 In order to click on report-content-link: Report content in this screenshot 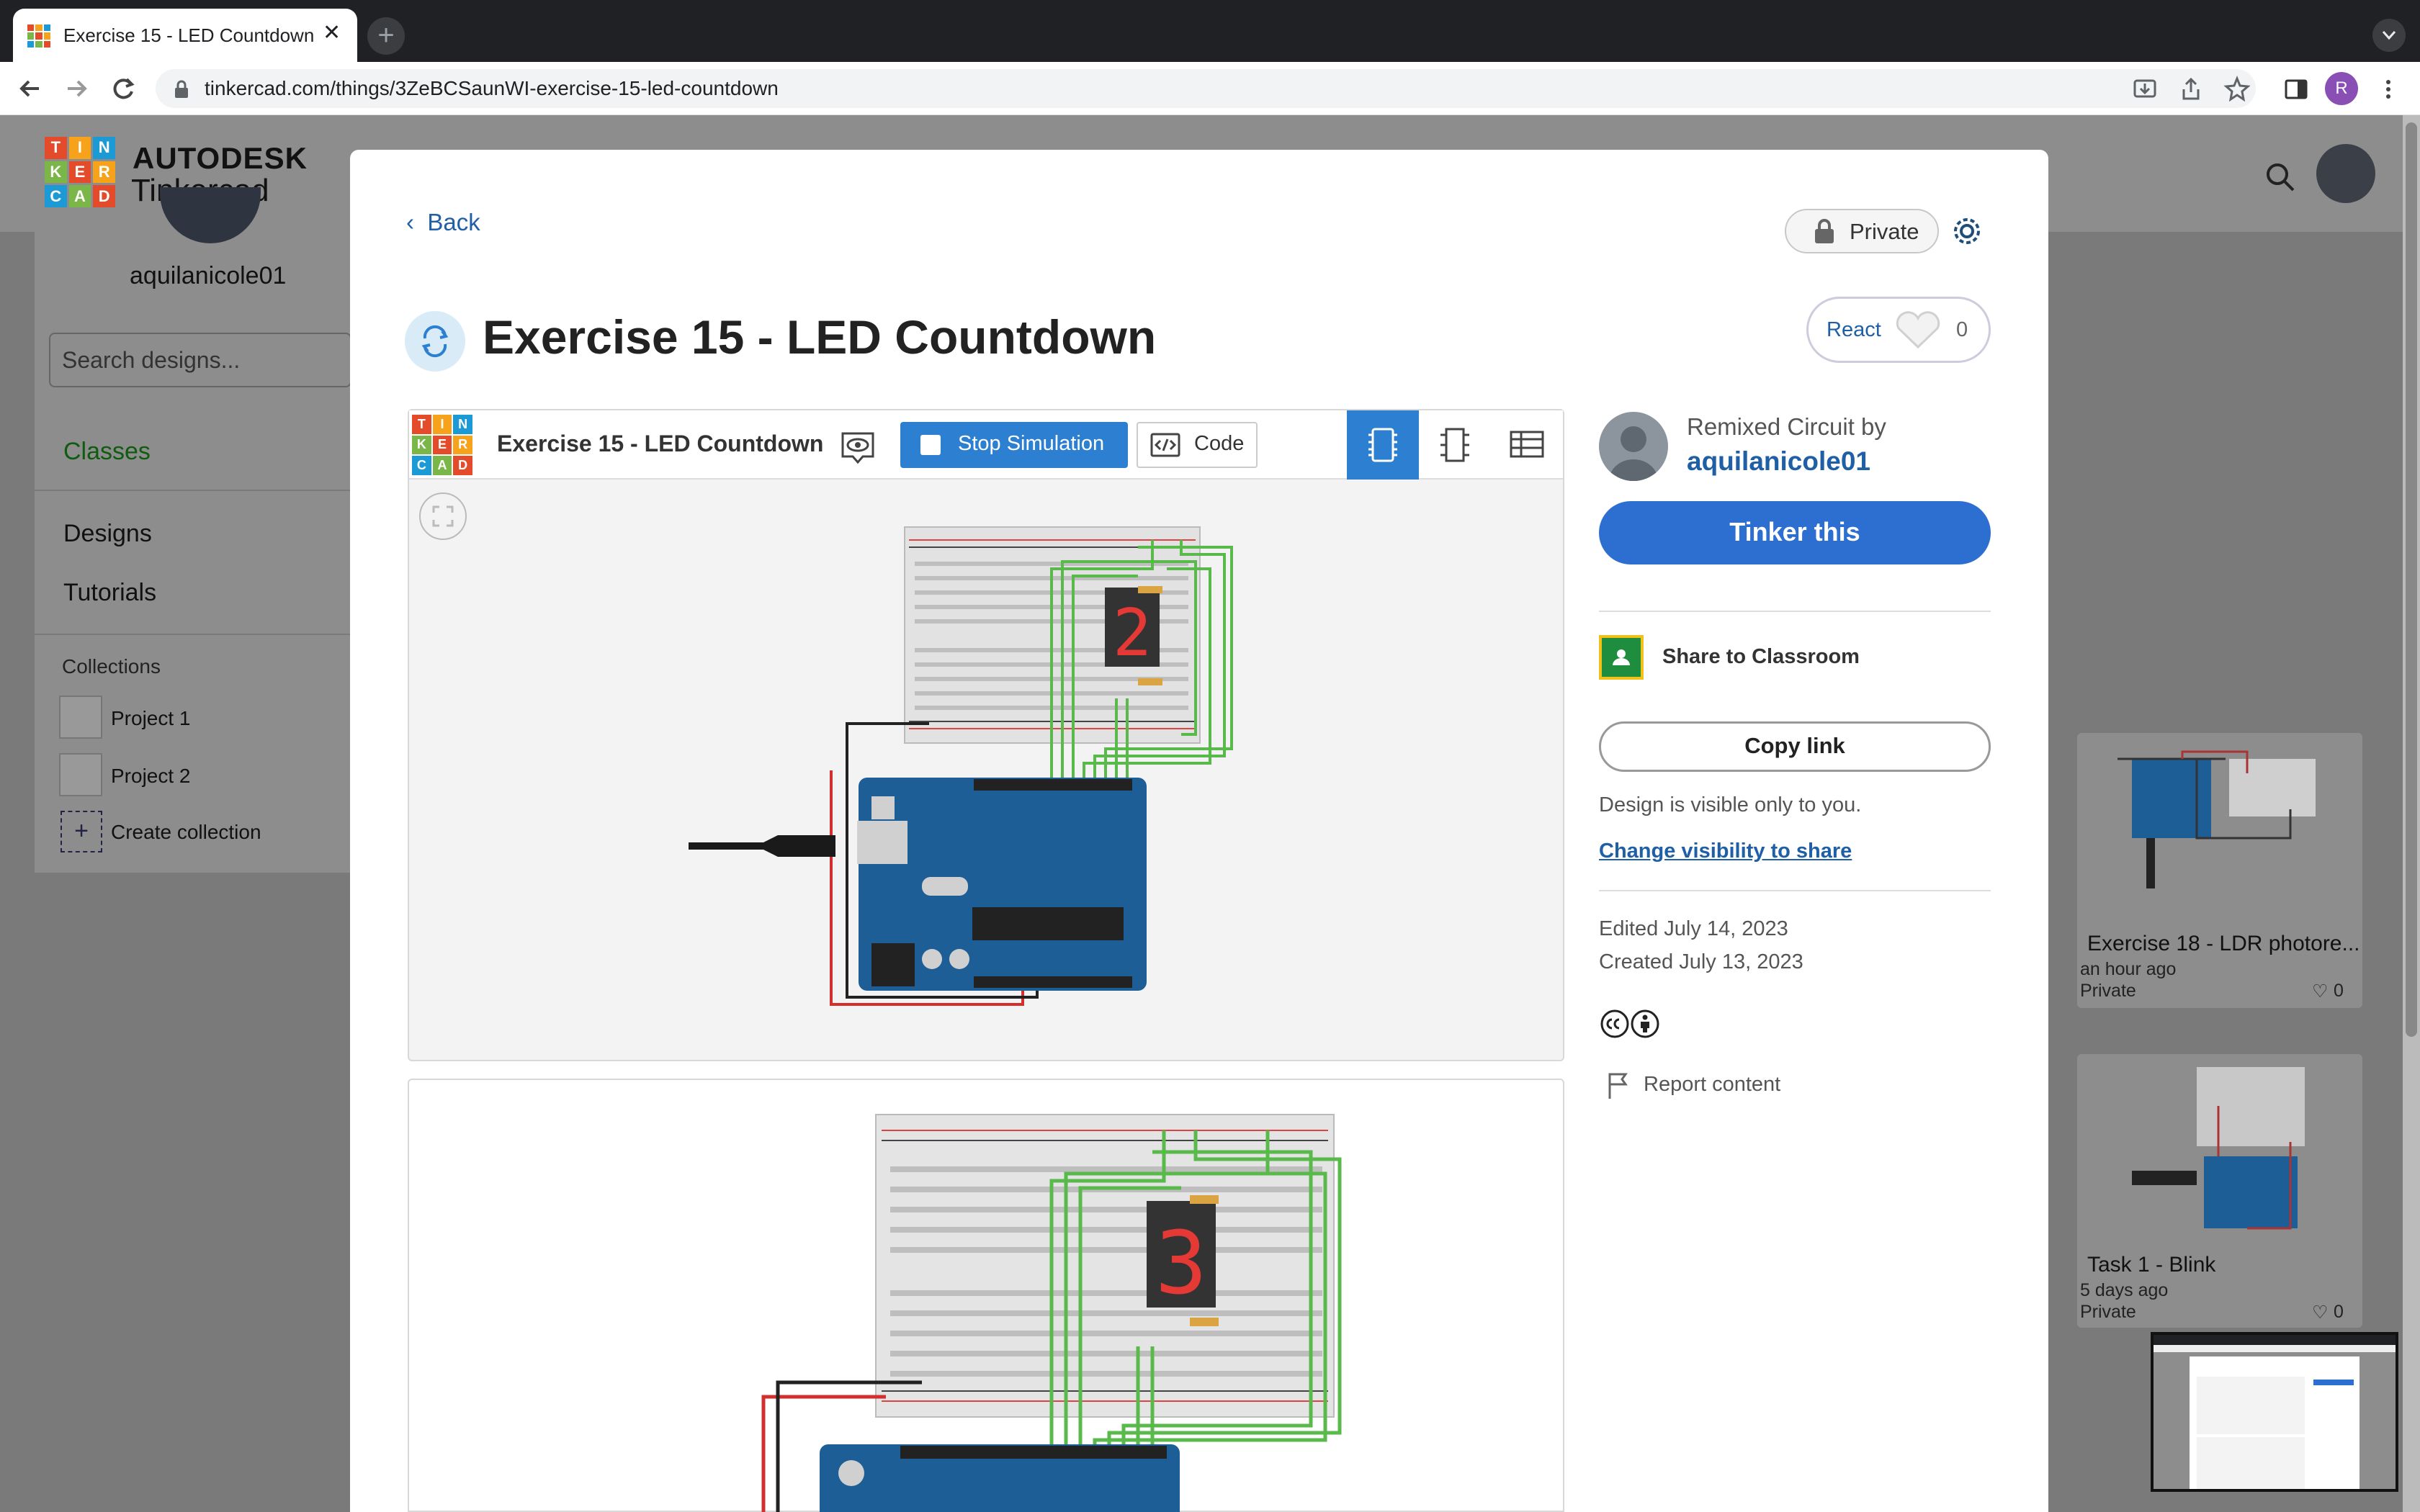, I will do `click(1712, 1085)`.